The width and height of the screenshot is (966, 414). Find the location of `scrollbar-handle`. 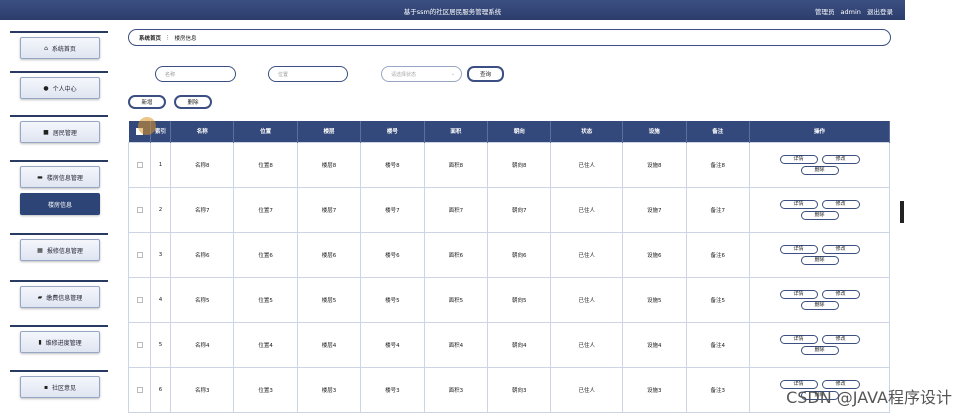

scrollbar-handle is located at coordinates (902, 212).